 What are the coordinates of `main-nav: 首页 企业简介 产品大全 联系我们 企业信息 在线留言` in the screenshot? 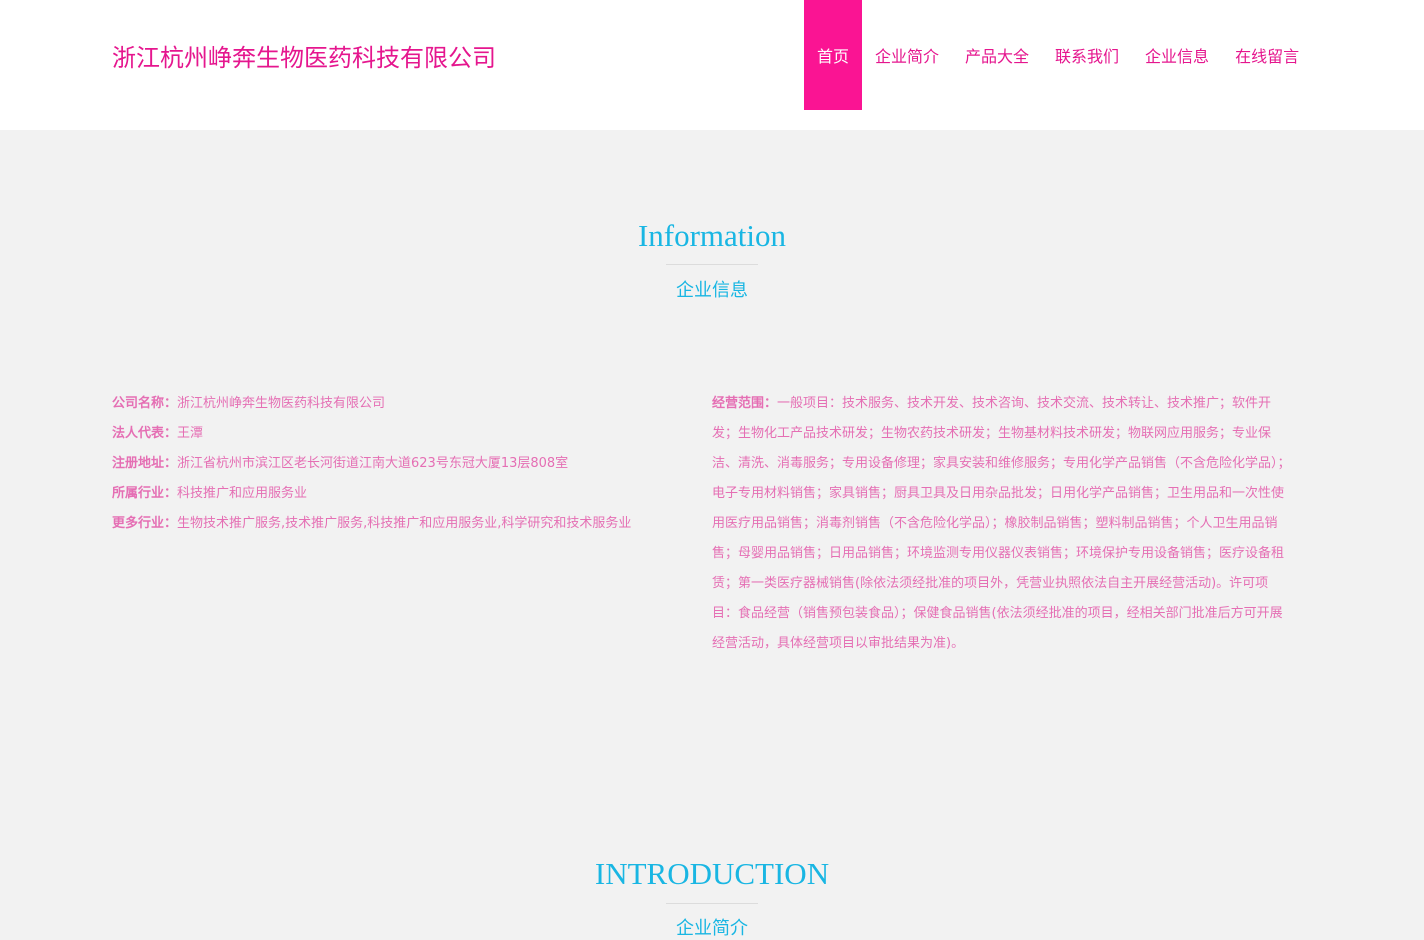 It's located at (1058, 55).